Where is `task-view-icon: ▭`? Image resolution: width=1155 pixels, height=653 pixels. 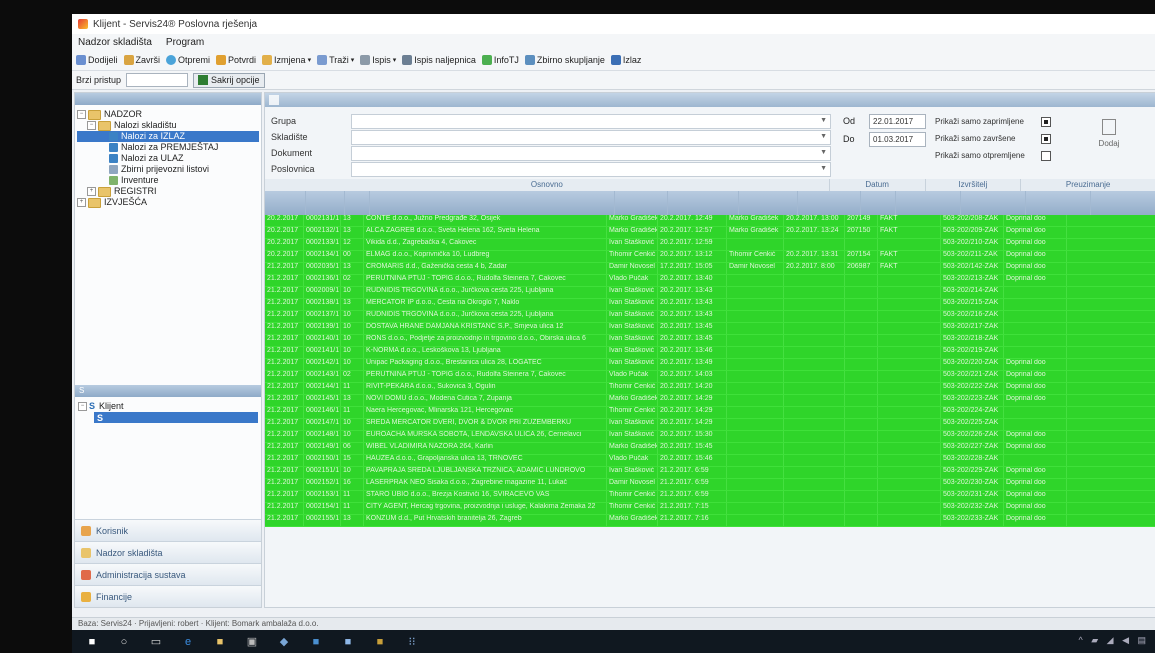 task-view-icon: ▭ is located at coordinates (156, 642).